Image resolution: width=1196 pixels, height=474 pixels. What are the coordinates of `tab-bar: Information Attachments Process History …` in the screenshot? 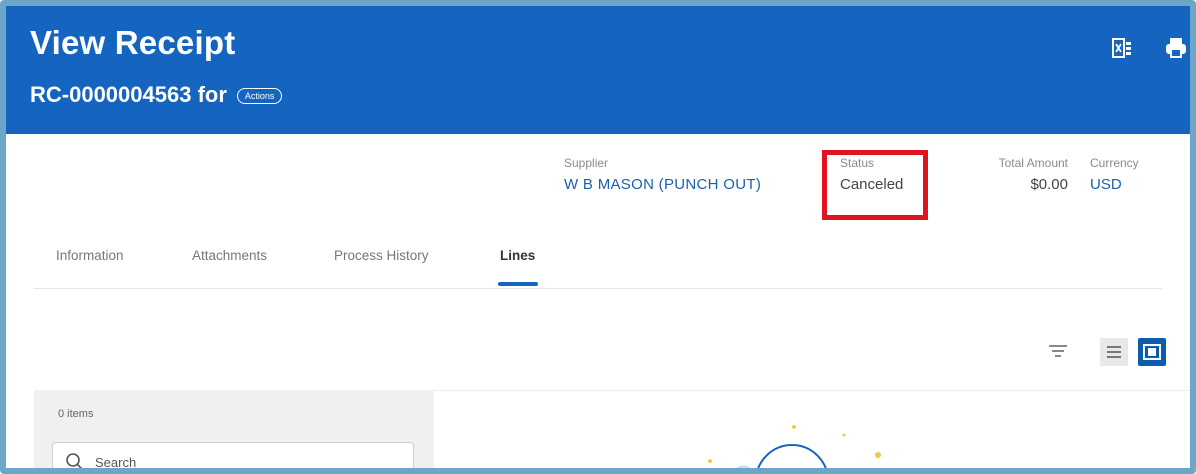 It's located at (598, 262).